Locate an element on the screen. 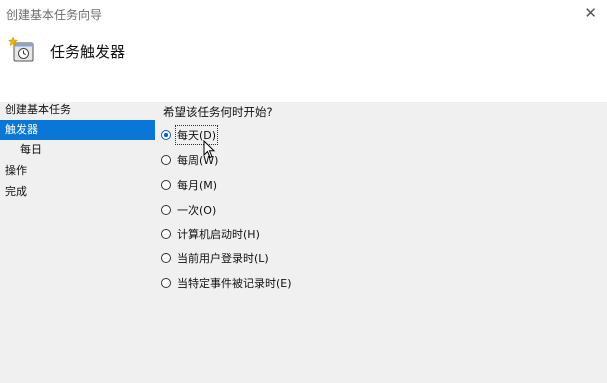  option-monthly: 每月(M) is located at coordinates (189, 185).